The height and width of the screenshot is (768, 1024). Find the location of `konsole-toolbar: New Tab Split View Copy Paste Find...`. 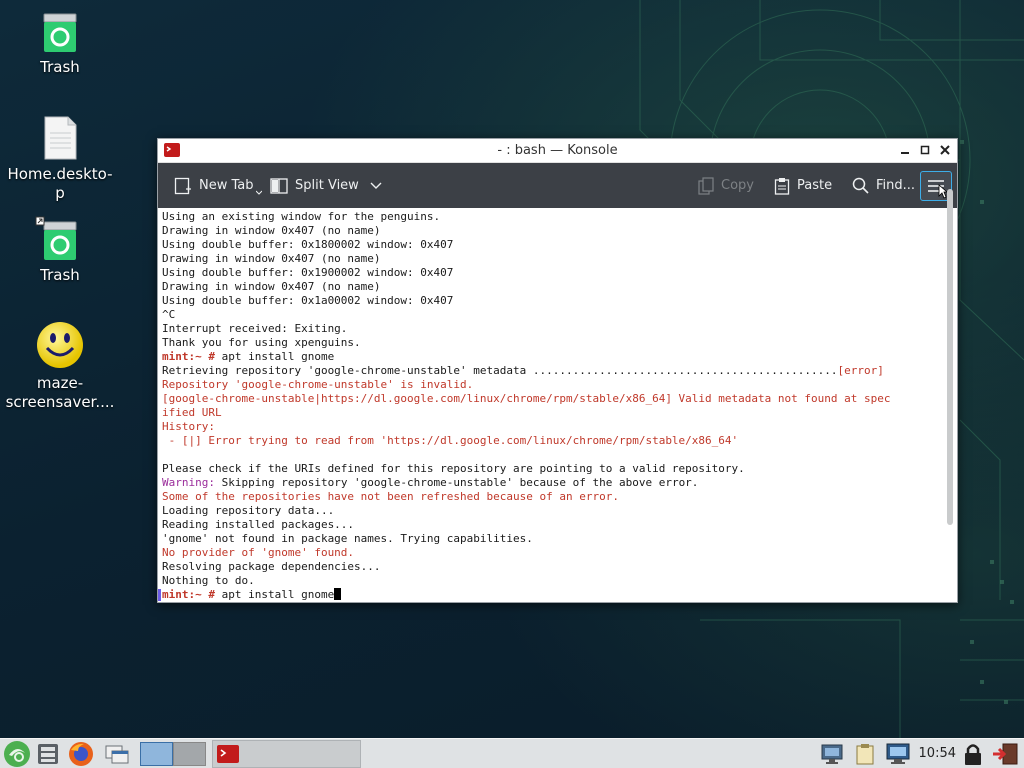

konsole-toolbar: New Tab Split View Copy Paste Find... is located at coordinates (557, 185).